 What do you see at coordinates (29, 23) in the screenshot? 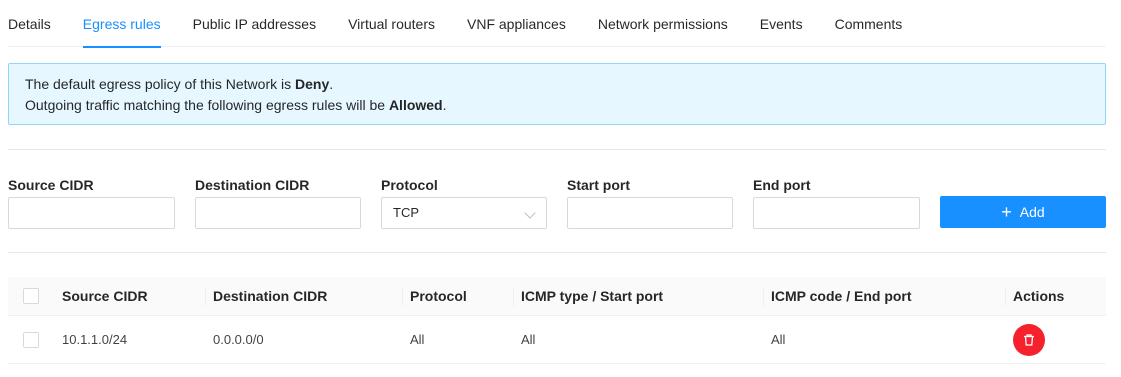
I see `tab-details: Details` at bounding box center [29, 23].